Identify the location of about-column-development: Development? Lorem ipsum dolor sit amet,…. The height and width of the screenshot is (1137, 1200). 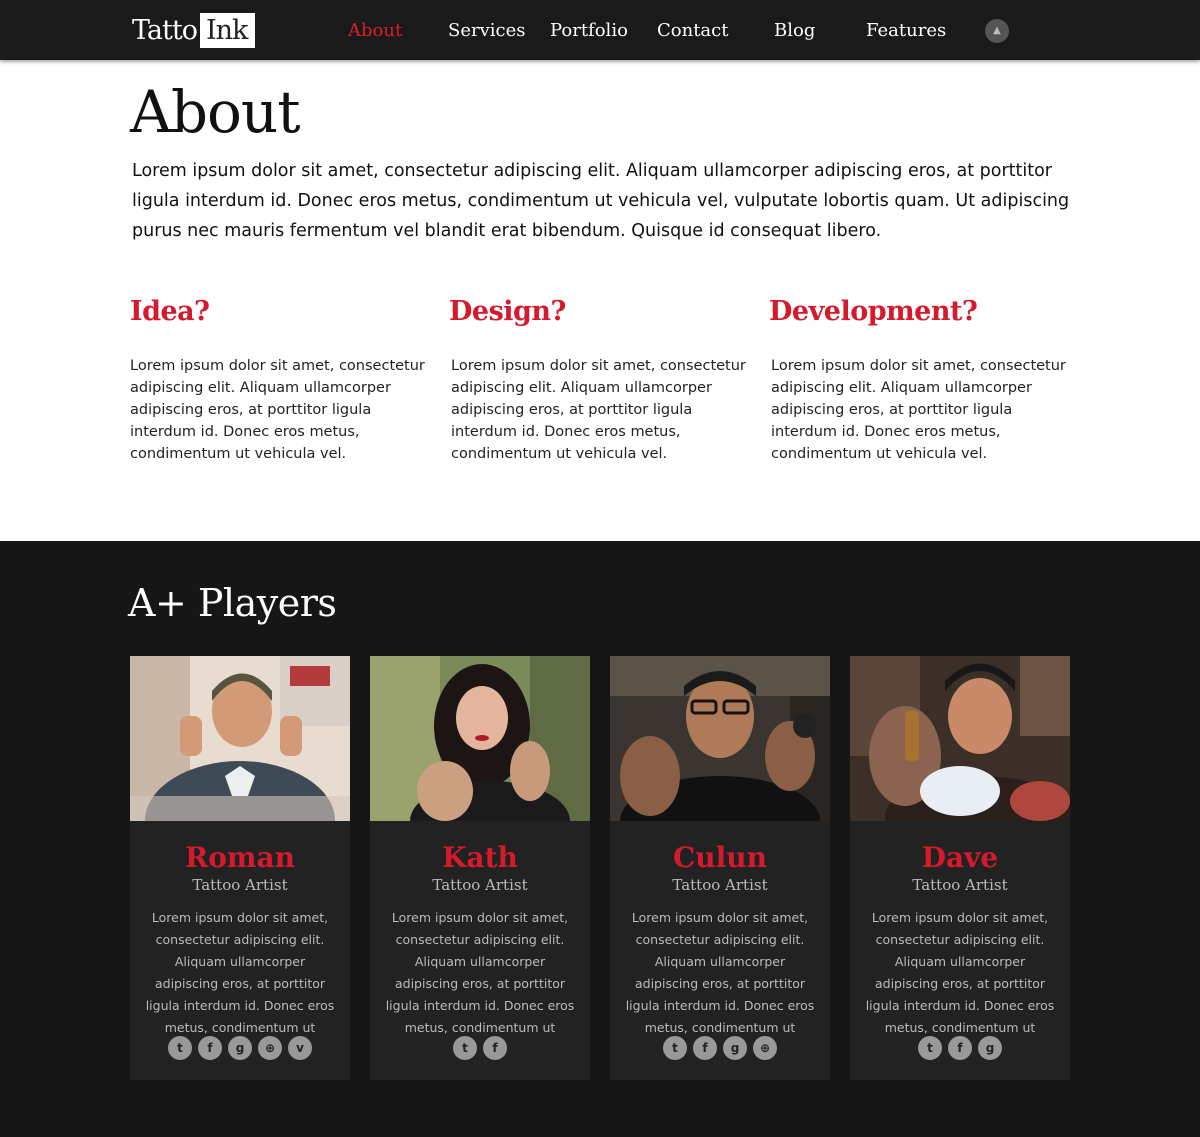
(920, 380).